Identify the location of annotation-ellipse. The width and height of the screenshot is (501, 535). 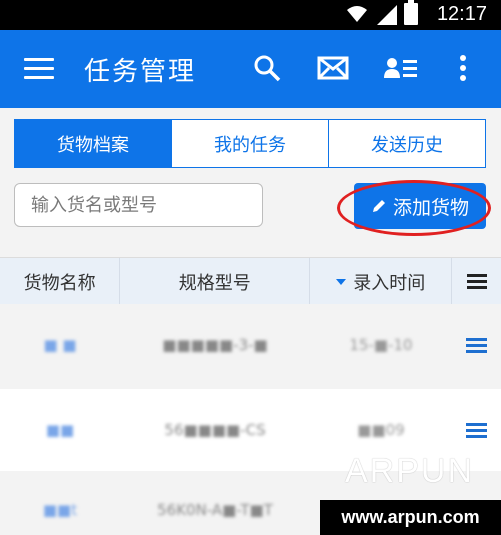
(414, 208).